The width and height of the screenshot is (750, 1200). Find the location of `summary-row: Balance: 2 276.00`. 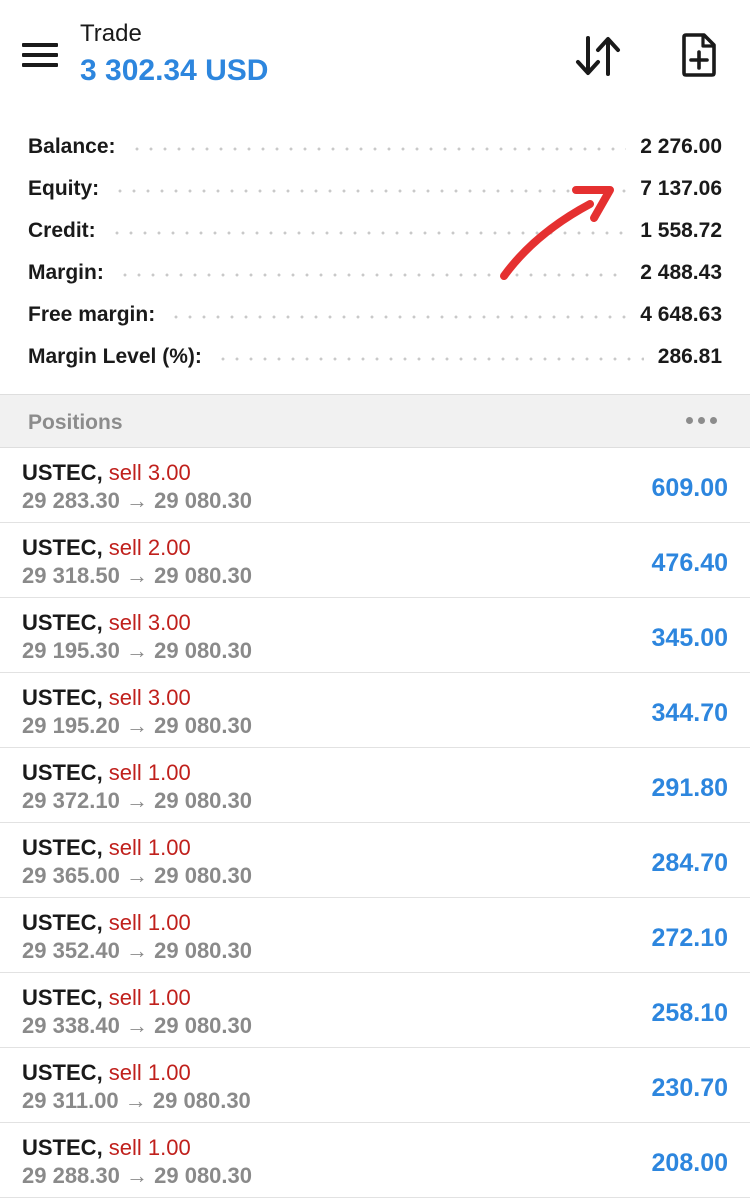

summary-row: Balance: 2 276.00 is located at coordinates (375, 147).